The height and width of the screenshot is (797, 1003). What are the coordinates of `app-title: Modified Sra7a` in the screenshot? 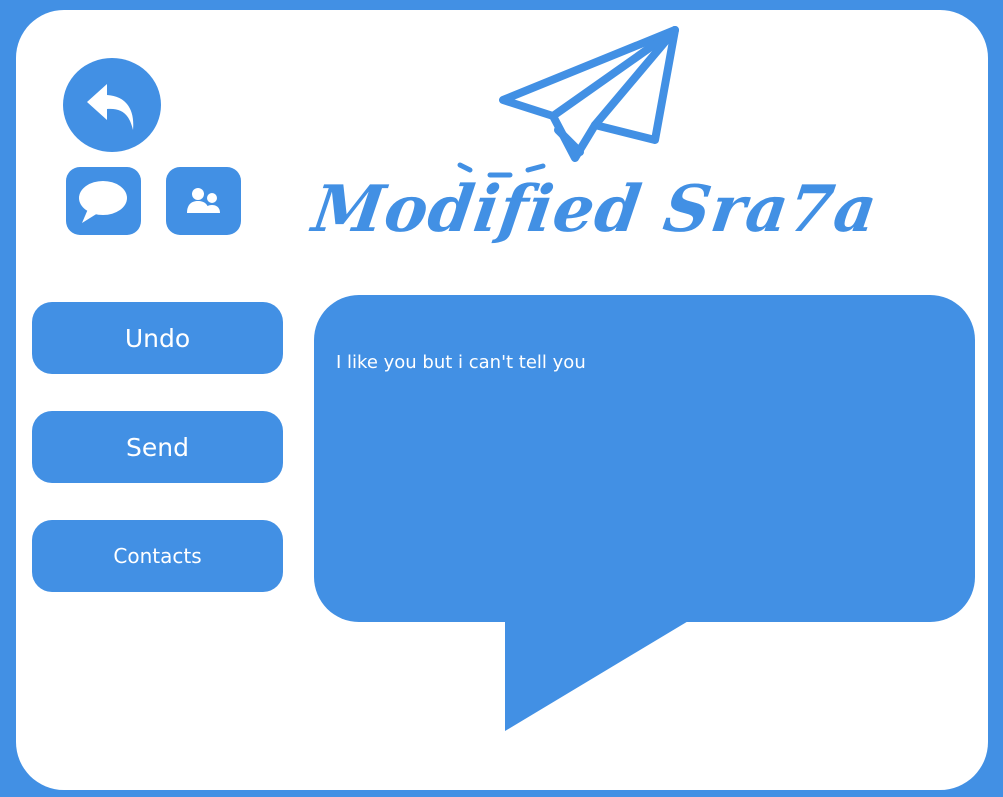 It's located at (595, 209).